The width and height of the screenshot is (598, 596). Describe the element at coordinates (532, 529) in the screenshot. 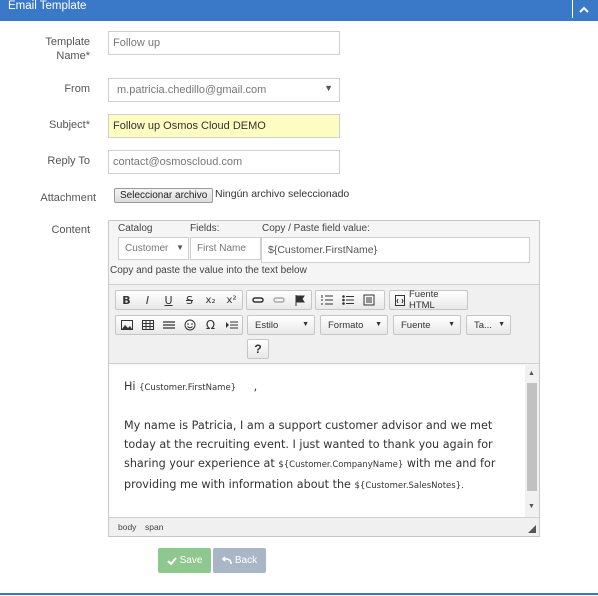

I see `resize-handle-icon` at that location.